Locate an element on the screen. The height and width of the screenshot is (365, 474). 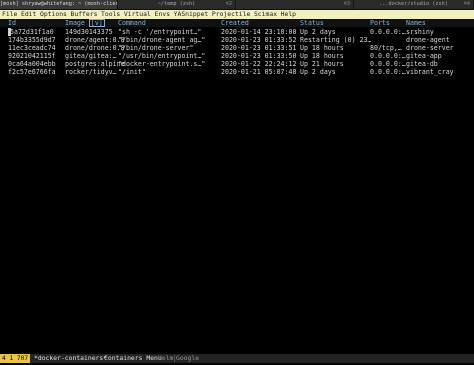
cell-image: 149d30143375 is located at coordinates (89, 32).